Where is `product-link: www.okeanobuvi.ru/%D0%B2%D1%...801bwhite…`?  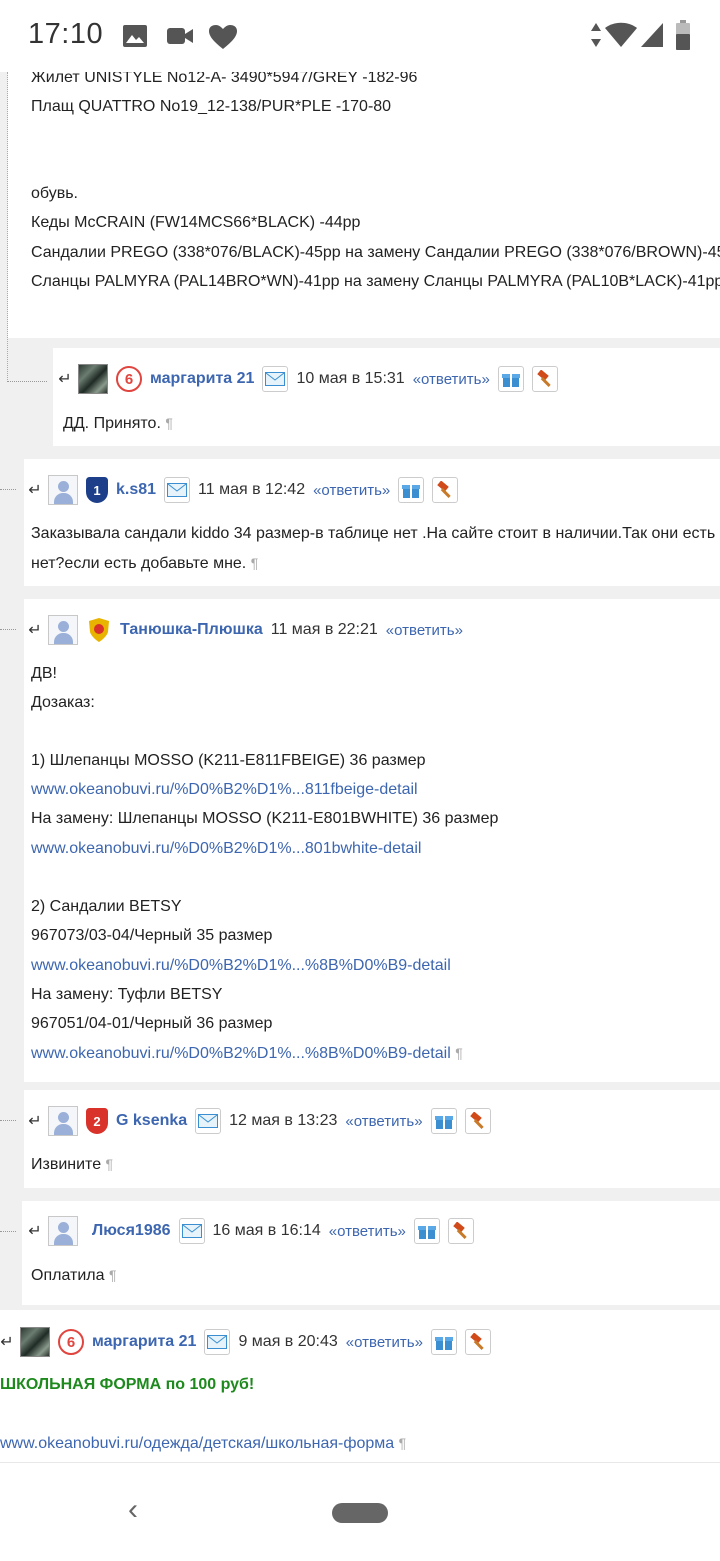
product-link: www.okeanobuvi.ru/%D0%B2%D1%...801bwhite… is located at coordinates (226, 849).